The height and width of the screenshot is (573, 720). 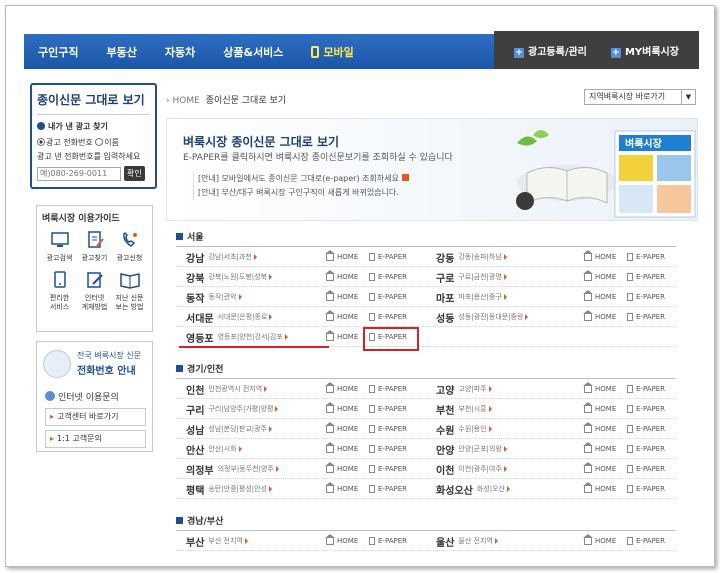 What do you see at coordinates (445, 541) in the screenshot?
I see `region-name: 울산` at bounding box center [445, 541].